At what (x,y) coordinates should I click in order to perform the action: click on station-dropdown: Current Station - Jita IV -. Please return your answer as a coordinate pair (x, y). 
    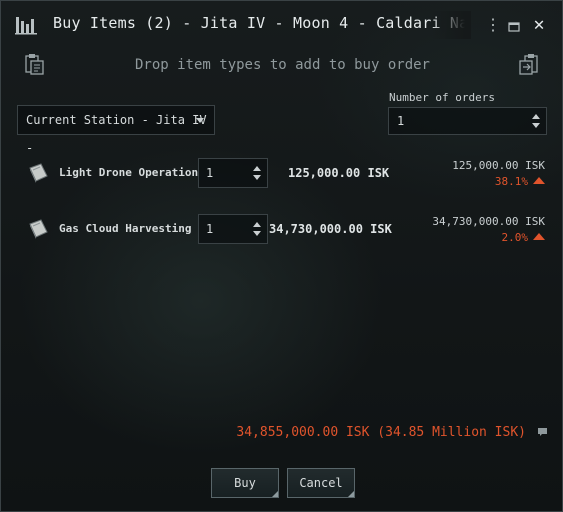
    Looking at the image, I should click on (116, 130).